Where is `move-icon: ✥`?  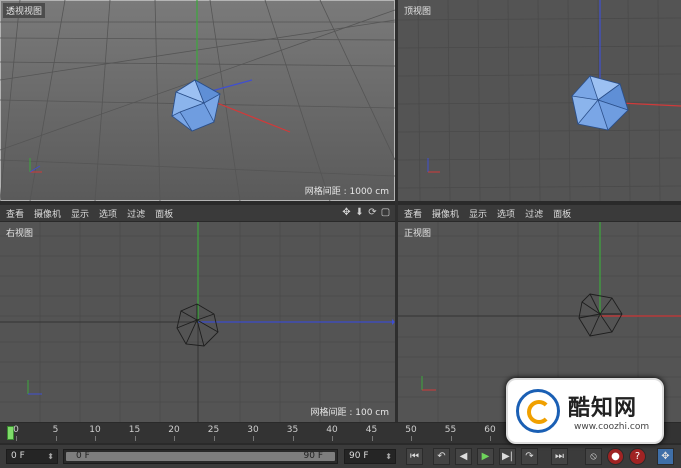 move-icon: ✥ is located at coordinates (346, 212).